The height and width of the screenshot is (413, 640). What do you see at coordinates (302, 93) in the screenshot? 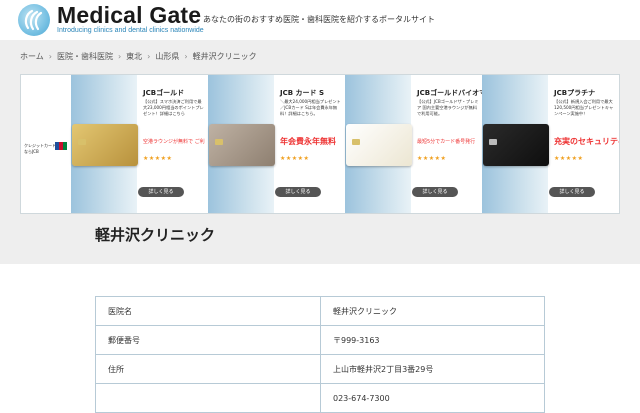
I see `ad-title: JCB カード S` at bounding box center [302, 93].